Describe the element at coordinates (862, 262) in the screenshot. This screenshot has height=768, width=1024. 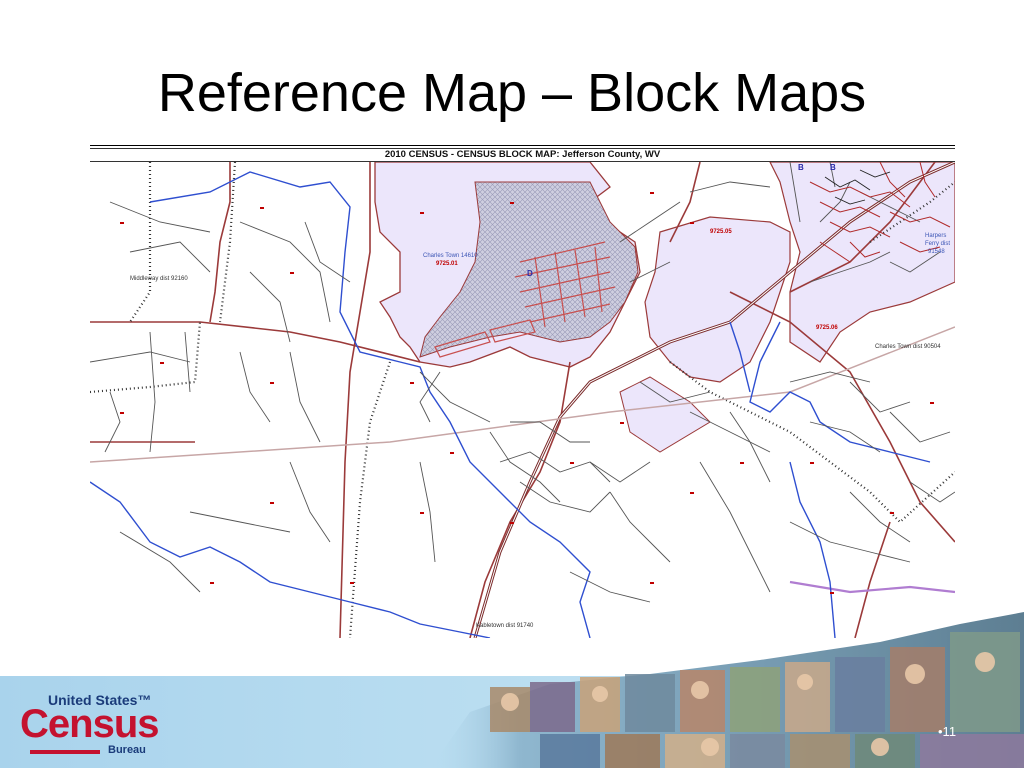
I see `place-area-northeast` at that location.